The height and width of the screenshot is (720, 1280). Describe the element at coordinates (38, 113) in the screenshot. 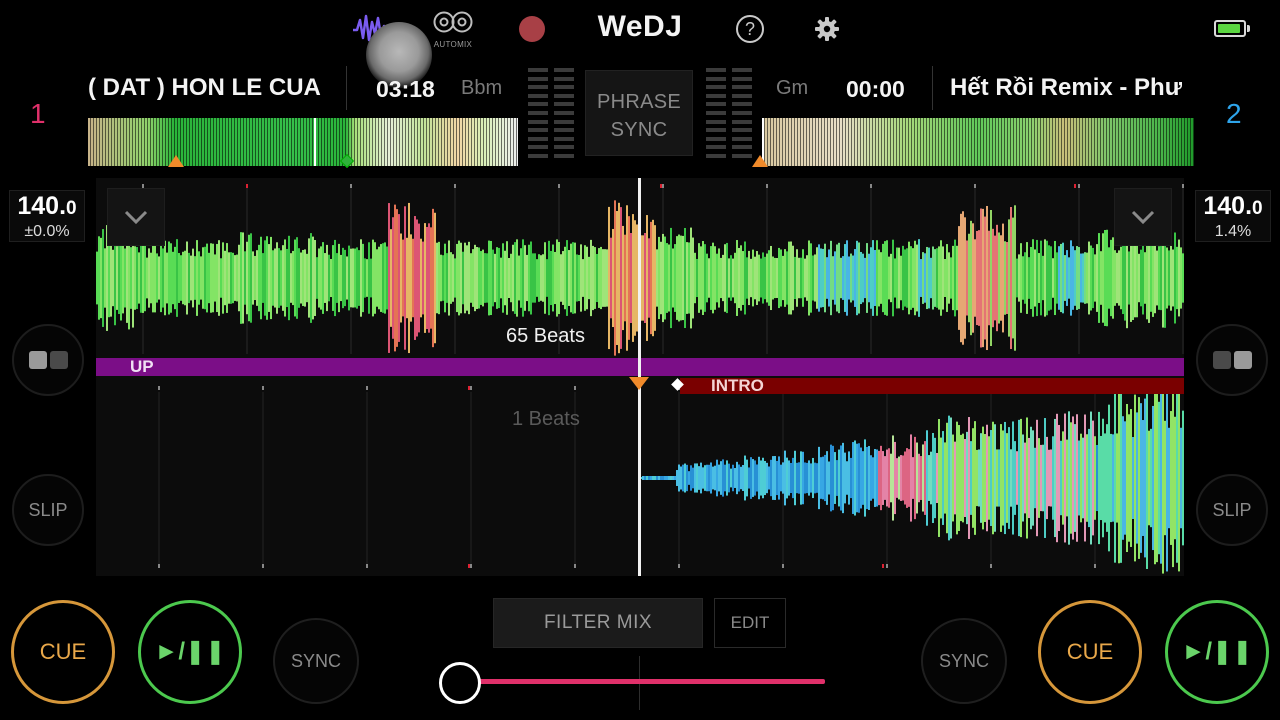

I see `deck-a-number: 1` at that location.